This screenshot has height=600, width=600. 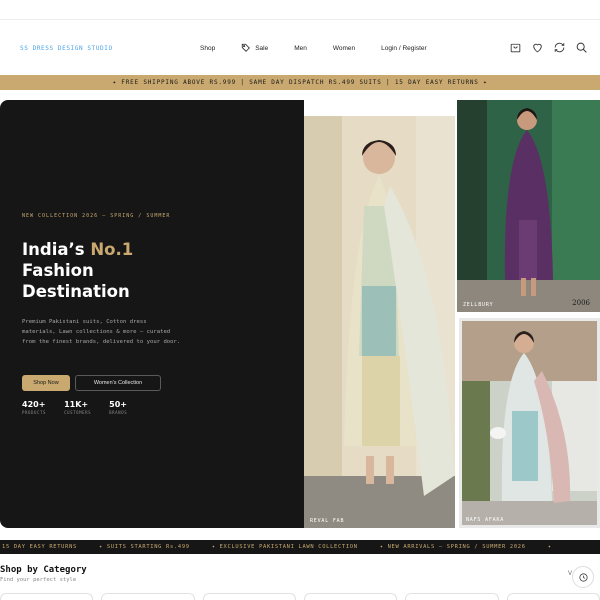 I want to click on tag-icon, so click(x=246, y=47).